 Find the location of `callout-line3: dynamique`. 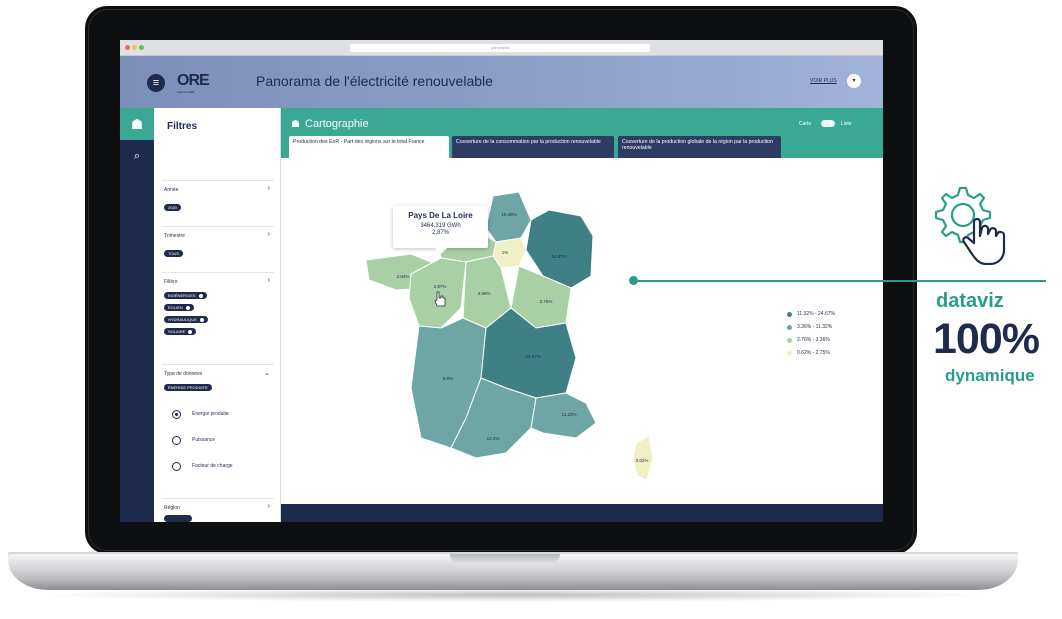

callout-line3: dynamique is located at coordinates (990, 375).